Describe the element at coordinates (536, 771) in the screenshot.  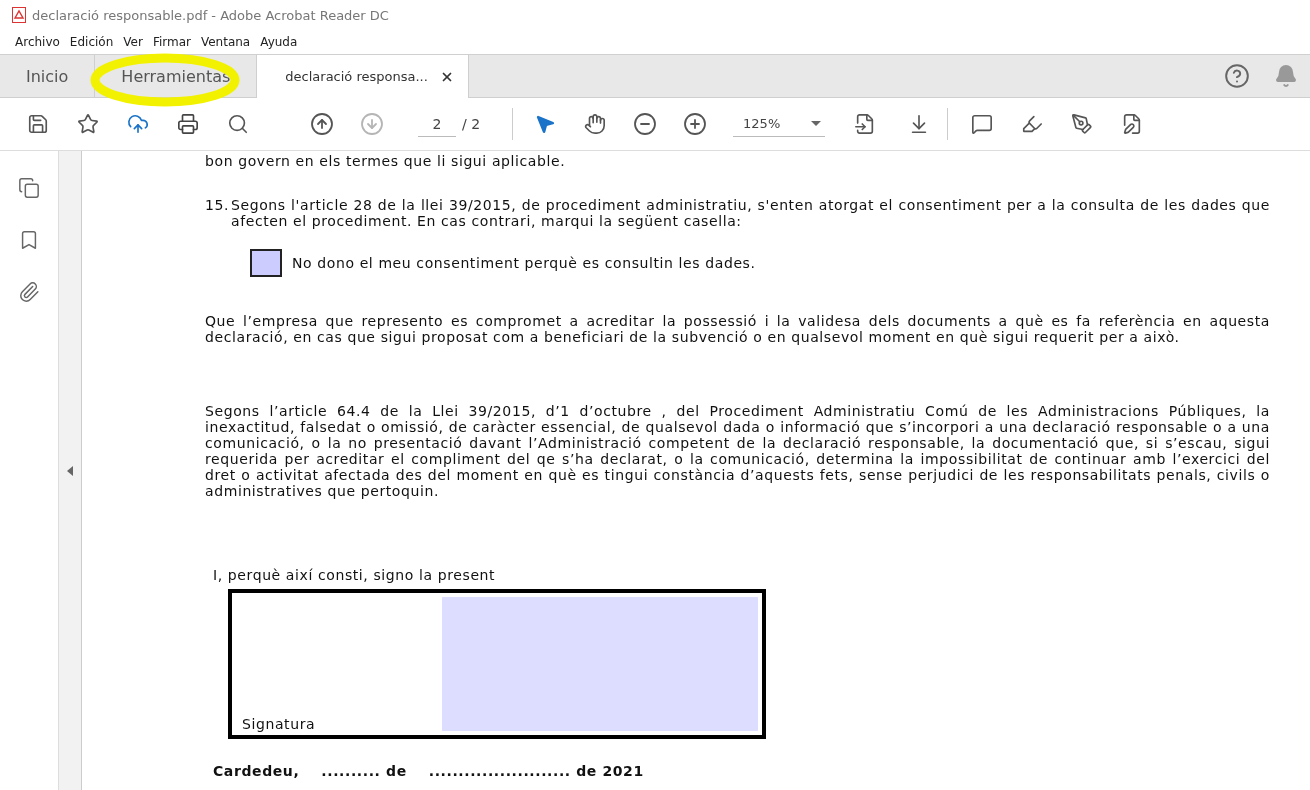
I see `place-date-text: ........................ de 2021` at that location.